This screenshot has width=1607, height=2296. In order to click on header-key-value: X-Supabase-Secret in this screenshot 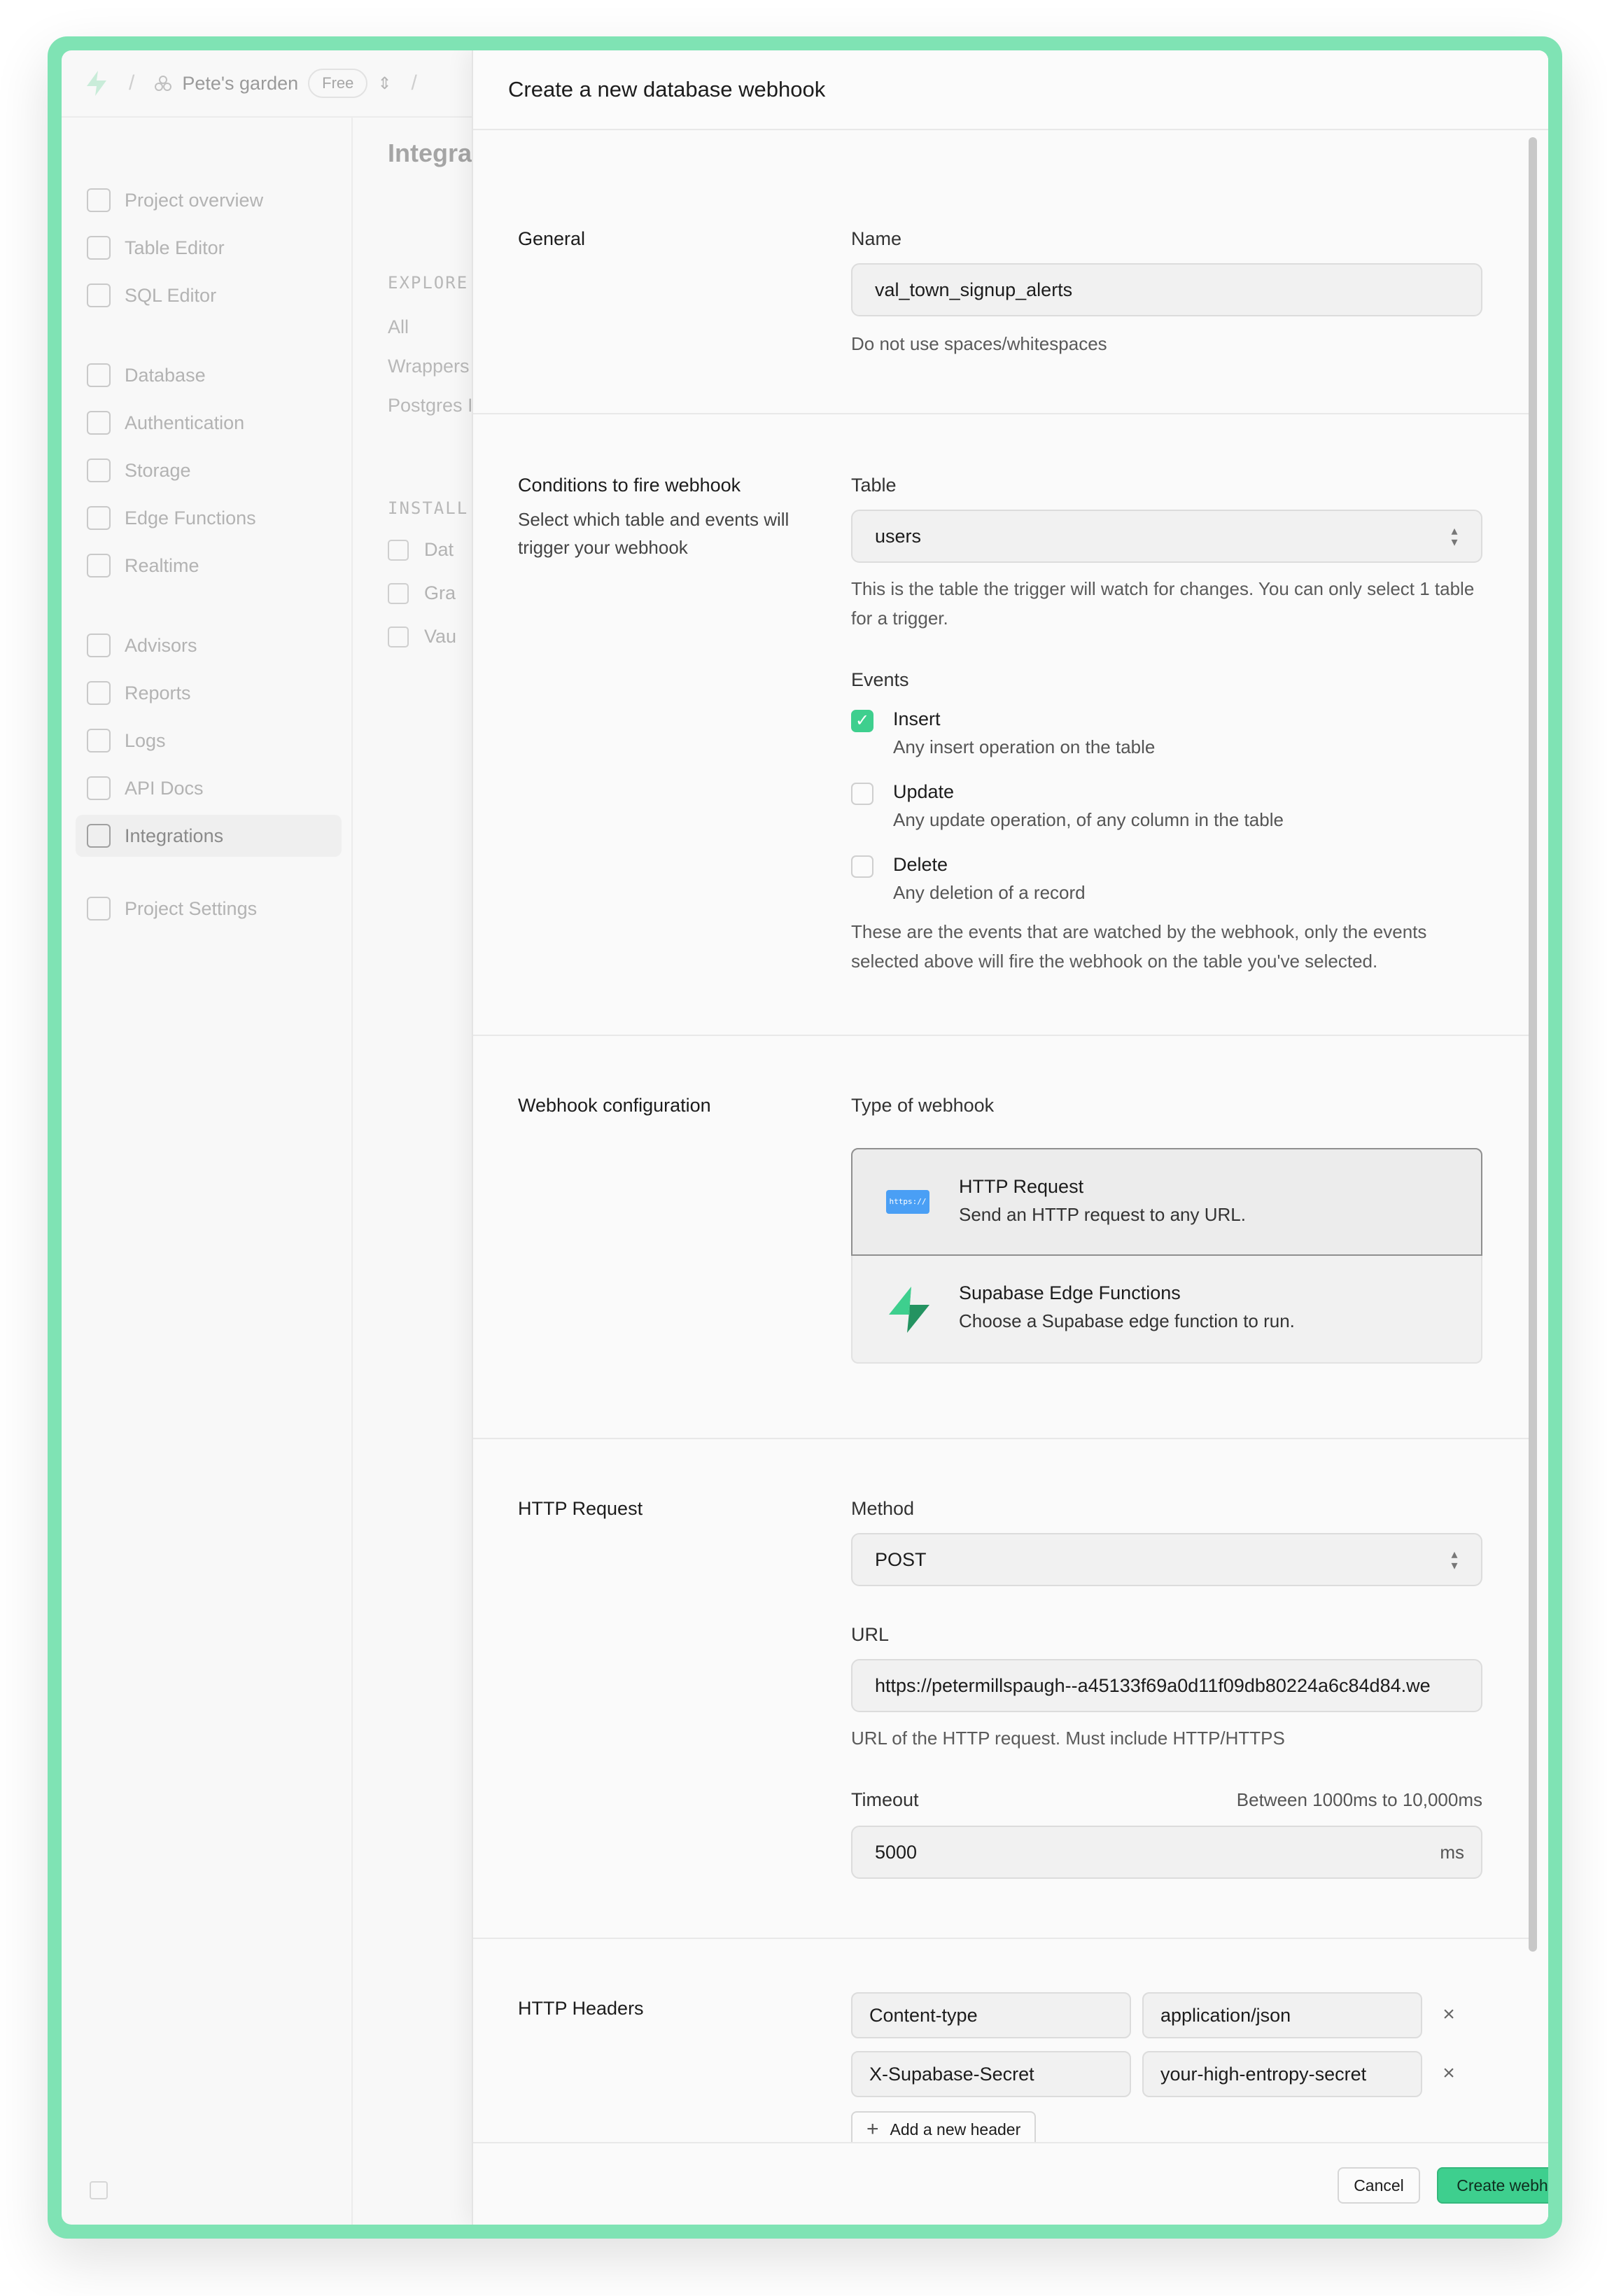, I will do `click(951, 2074)`.